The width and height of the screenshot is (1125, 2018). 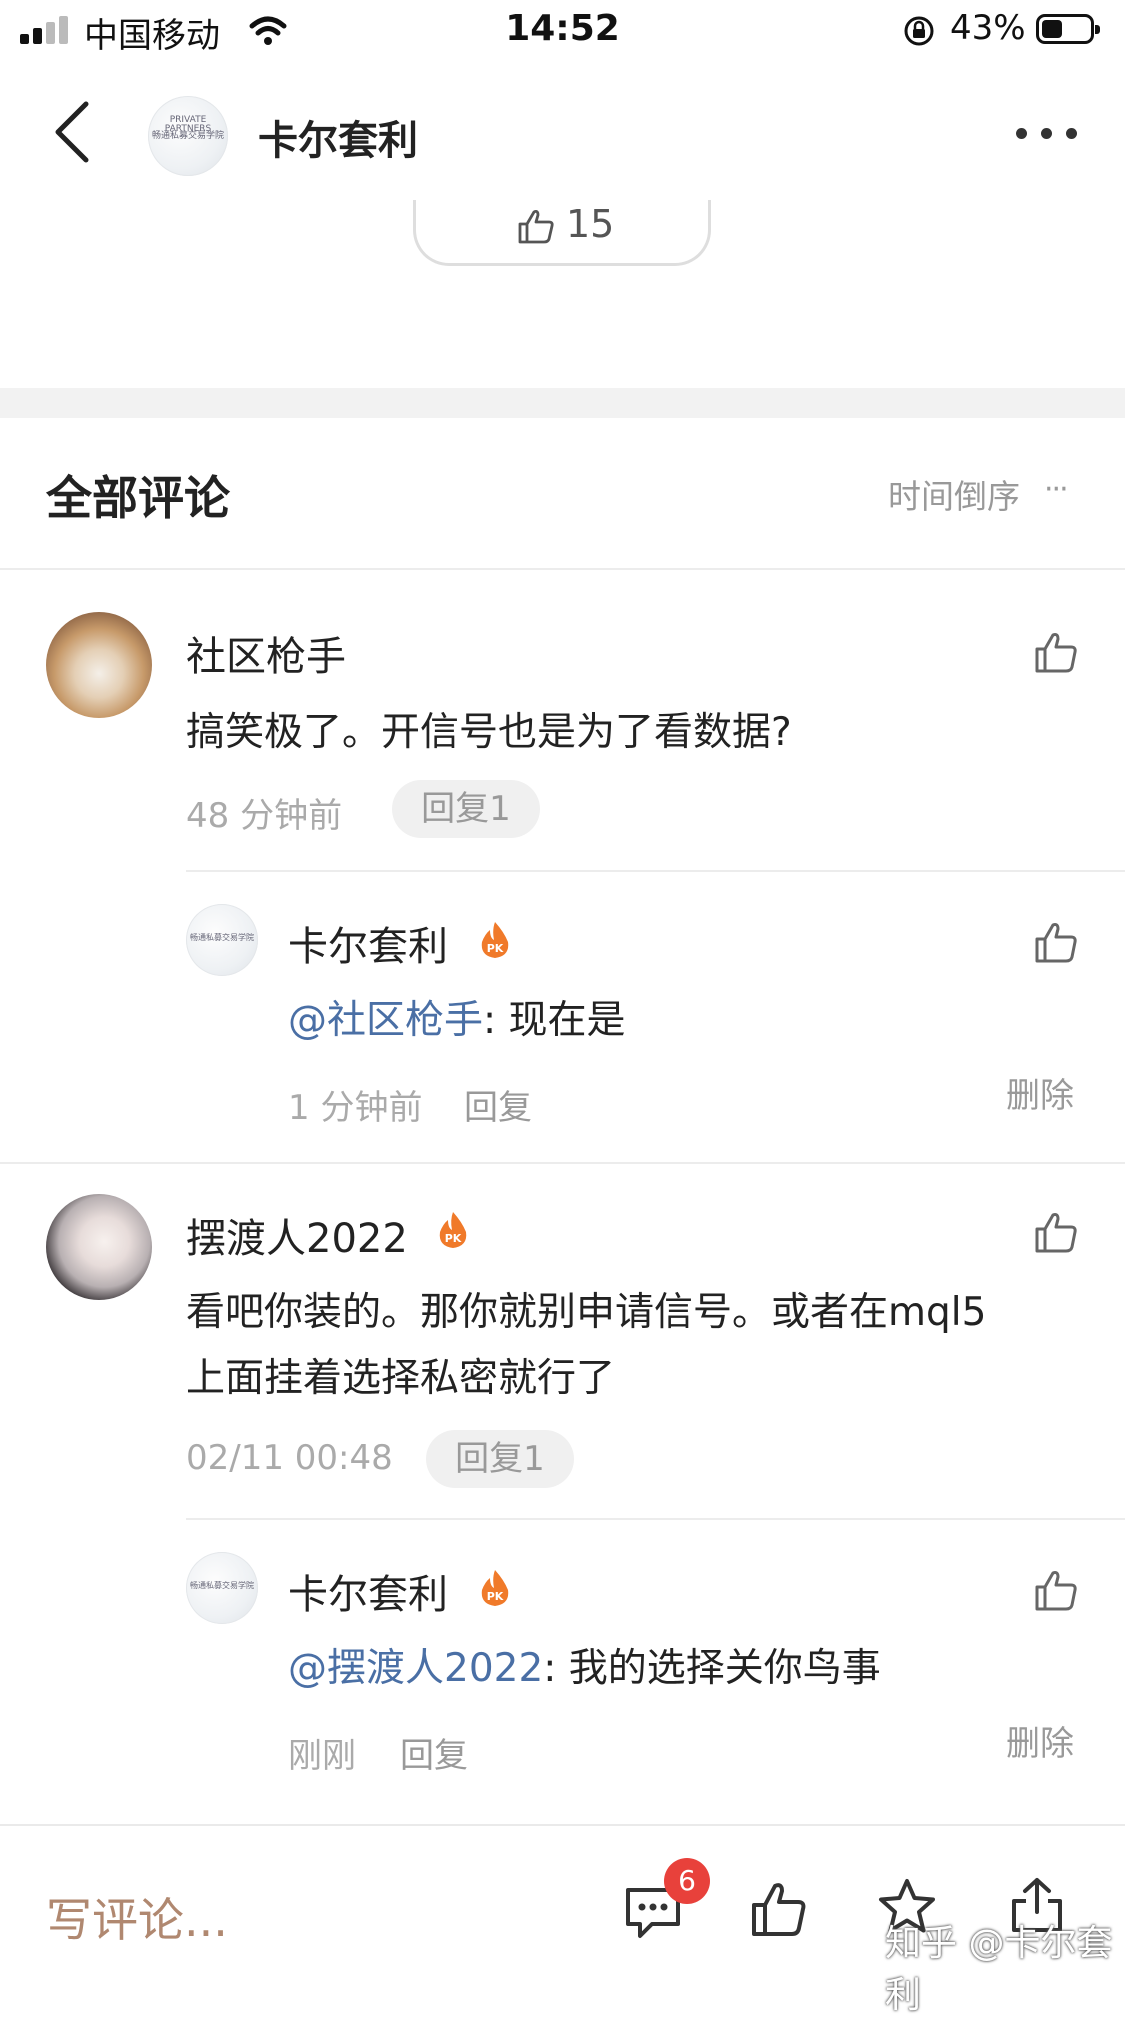 What do you see at coordinates (562, 31) in the screenshot?
I see `status-bar: 中国移动 14:52 43%` at bounding box center [562, 31].